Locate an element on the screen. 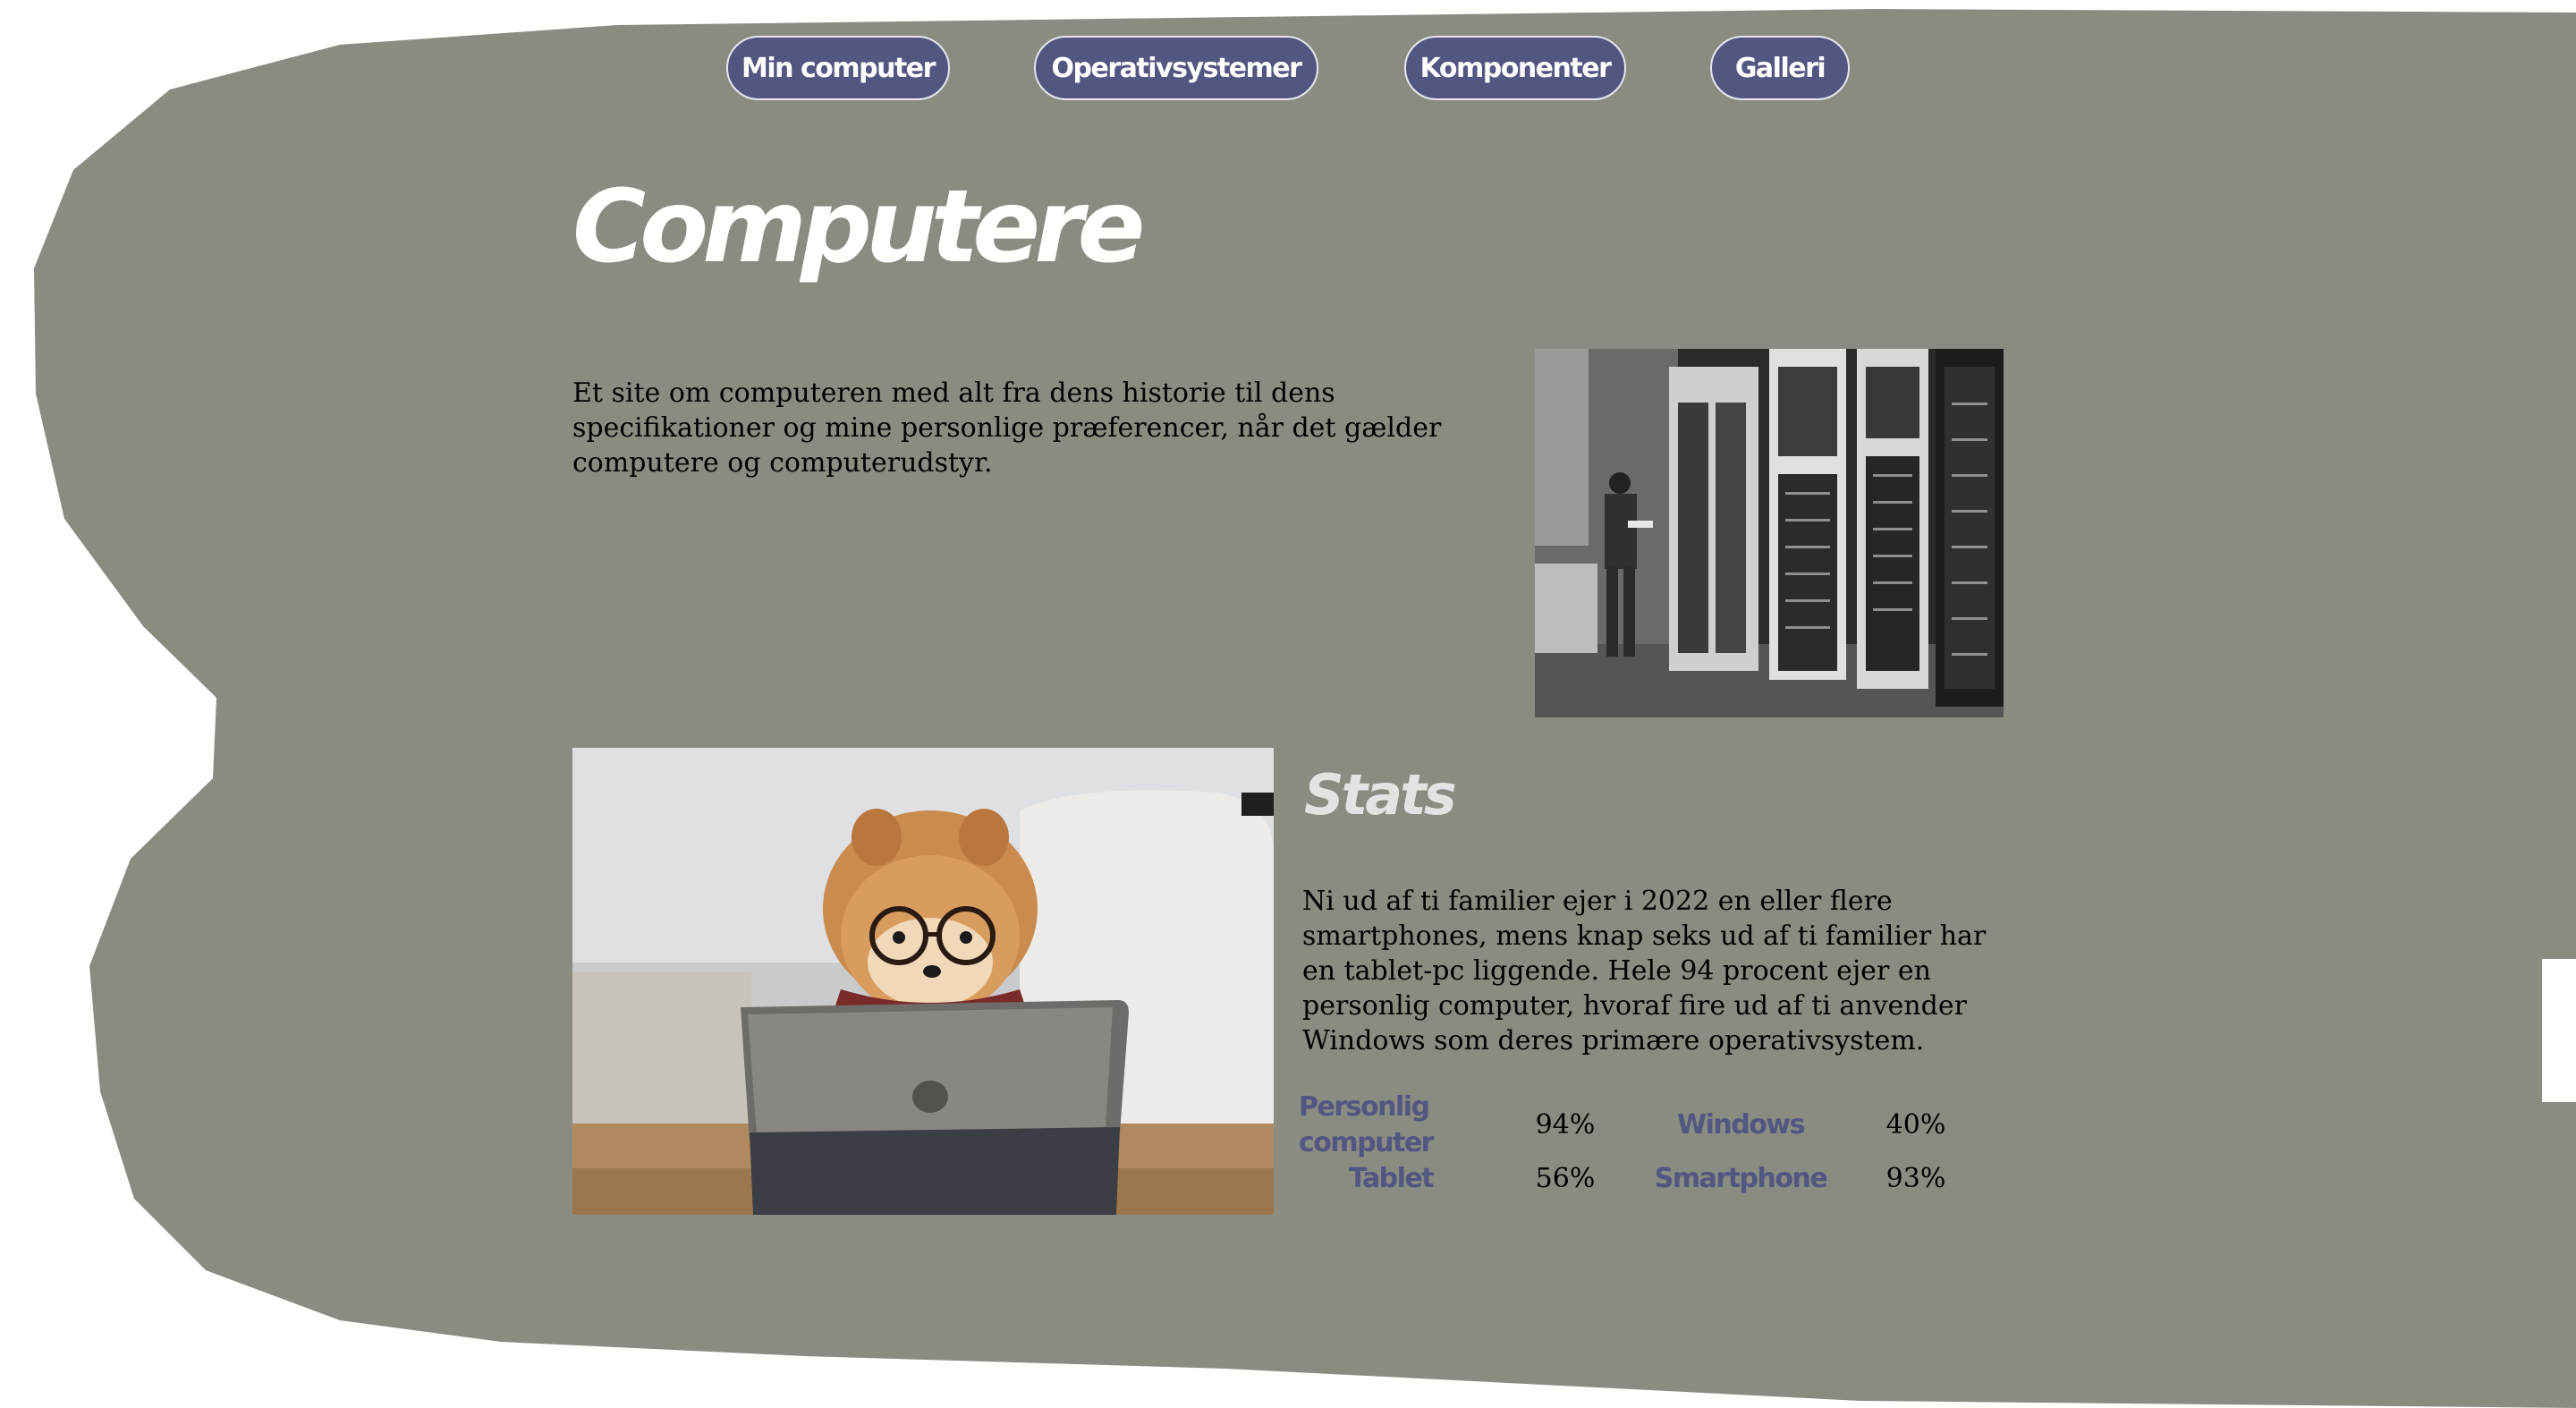  nav-komponenter-button: Komponenter is located at coordinates (1515, 68).